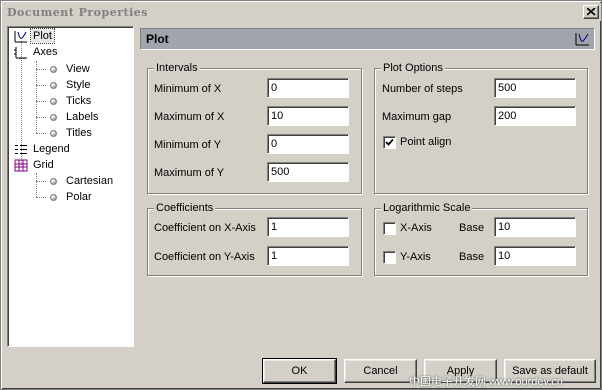 This screenshot has height=390, width=602. What do you see at coordinates (188, 145) in the screenshot?
I see `min-y-label: Minimum of Y` at bounding box center [188, 145].